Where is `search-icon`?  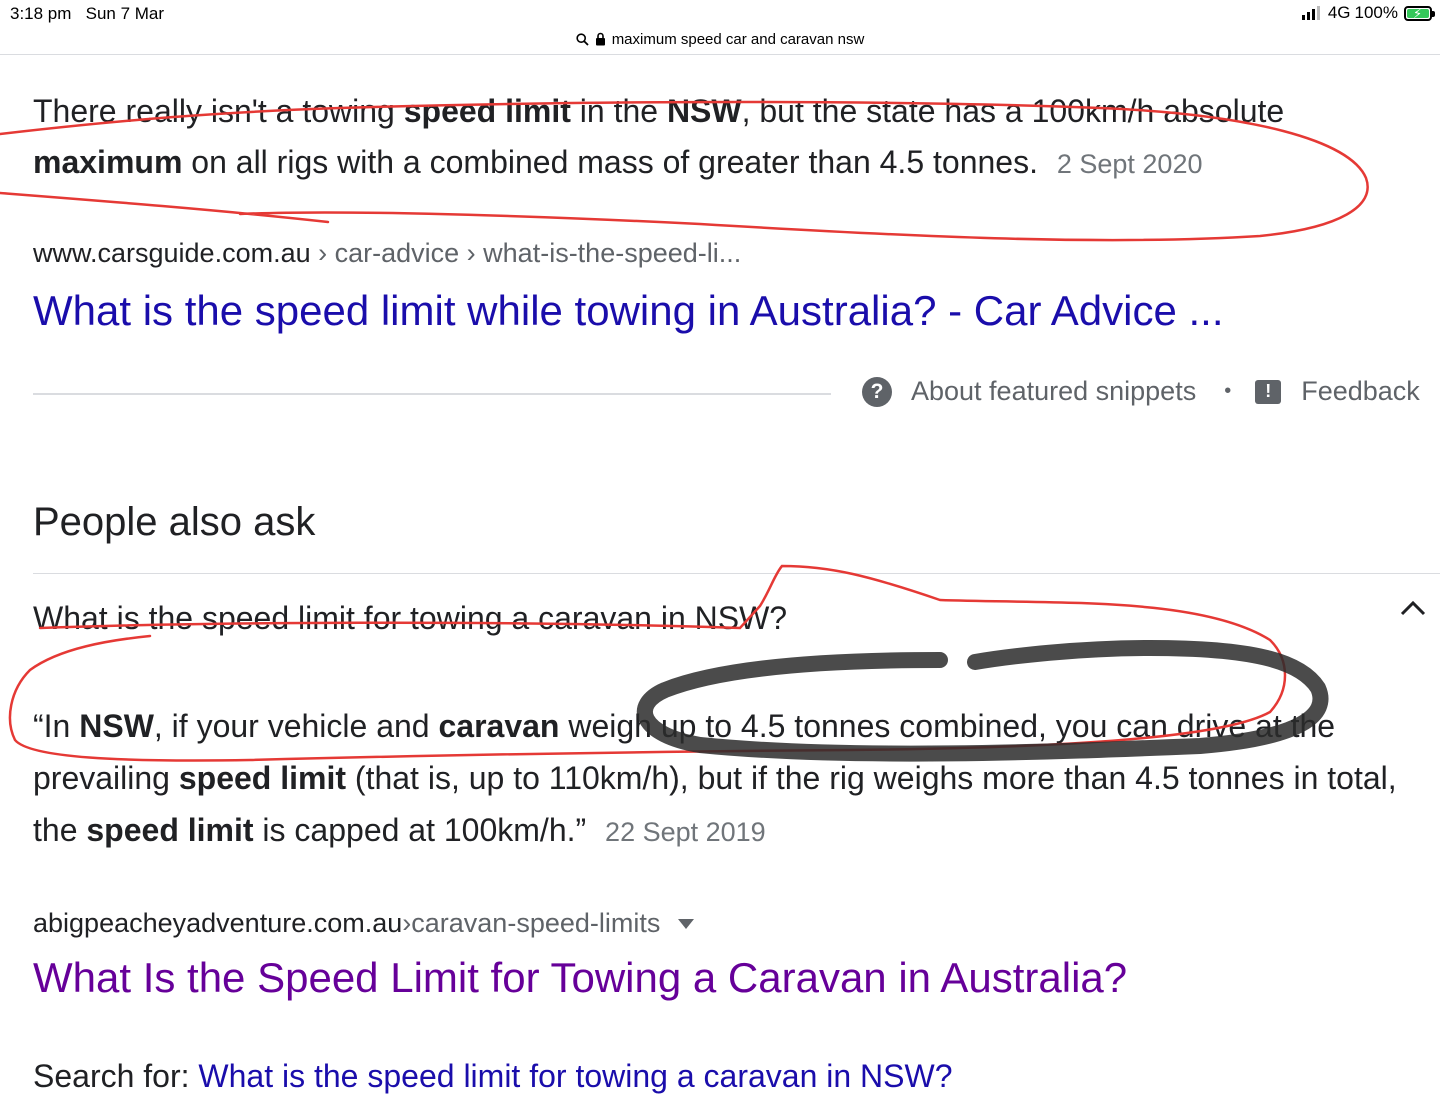
search-icon is located at coordinates (582, 39).